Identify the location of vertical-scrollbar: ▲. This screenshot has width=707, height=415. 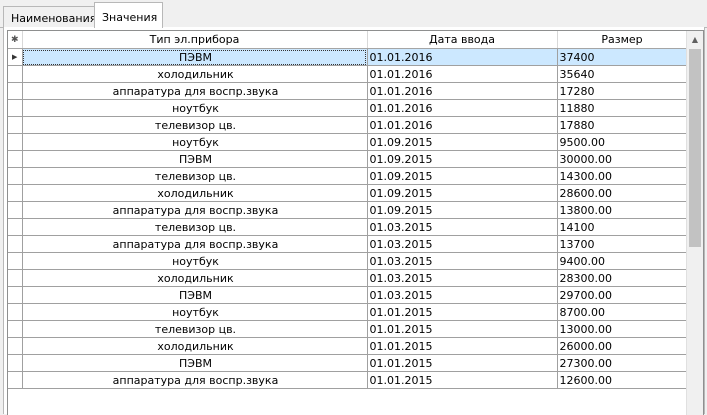
(694, 223).